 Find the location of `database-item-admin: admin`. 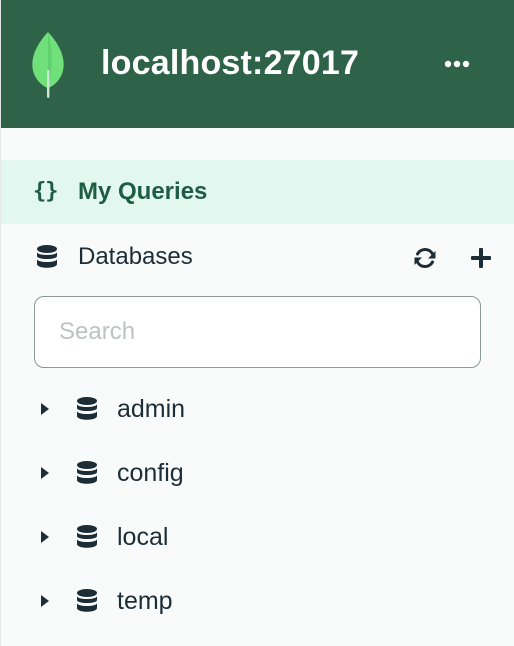

database-item-admin: admin is located at coordinates (257, 412).